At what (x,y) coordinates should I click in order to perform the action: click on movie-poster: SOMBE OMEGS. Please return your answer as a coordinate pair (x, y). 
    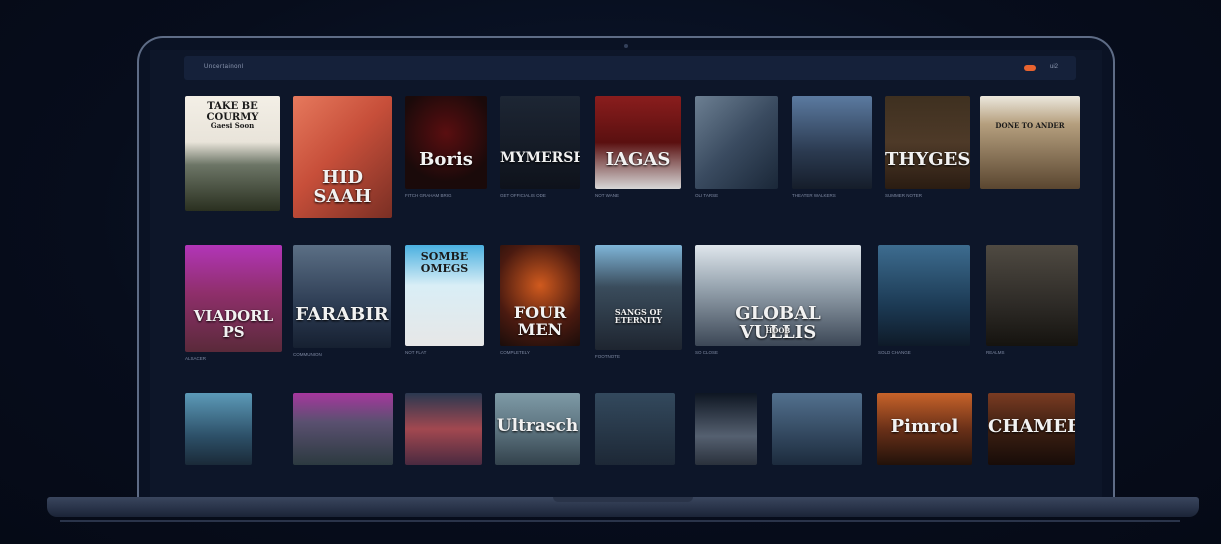
    Looking at the image, I should click on (444, 295).